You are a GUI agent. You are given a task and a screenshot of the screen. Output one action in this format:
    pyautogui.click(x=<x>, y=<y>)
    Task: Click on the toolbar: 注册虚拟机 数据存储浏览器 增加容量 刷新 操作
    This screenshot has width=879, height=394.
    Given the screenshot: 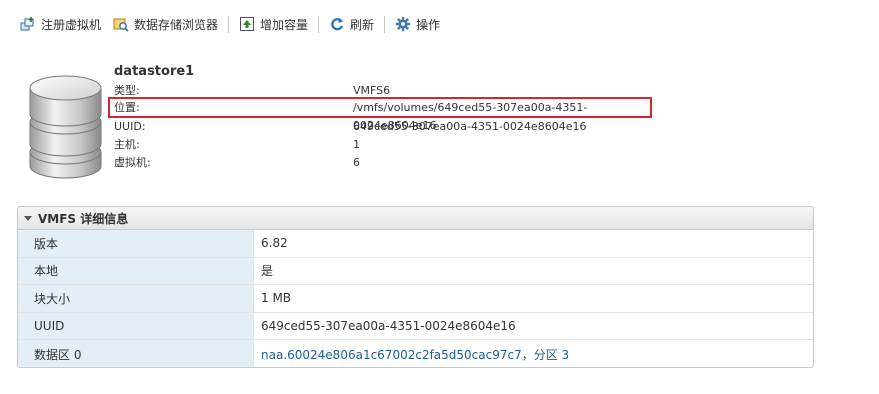 What is the action you would take?
    pyautogui.click(x=230, y=24)
    